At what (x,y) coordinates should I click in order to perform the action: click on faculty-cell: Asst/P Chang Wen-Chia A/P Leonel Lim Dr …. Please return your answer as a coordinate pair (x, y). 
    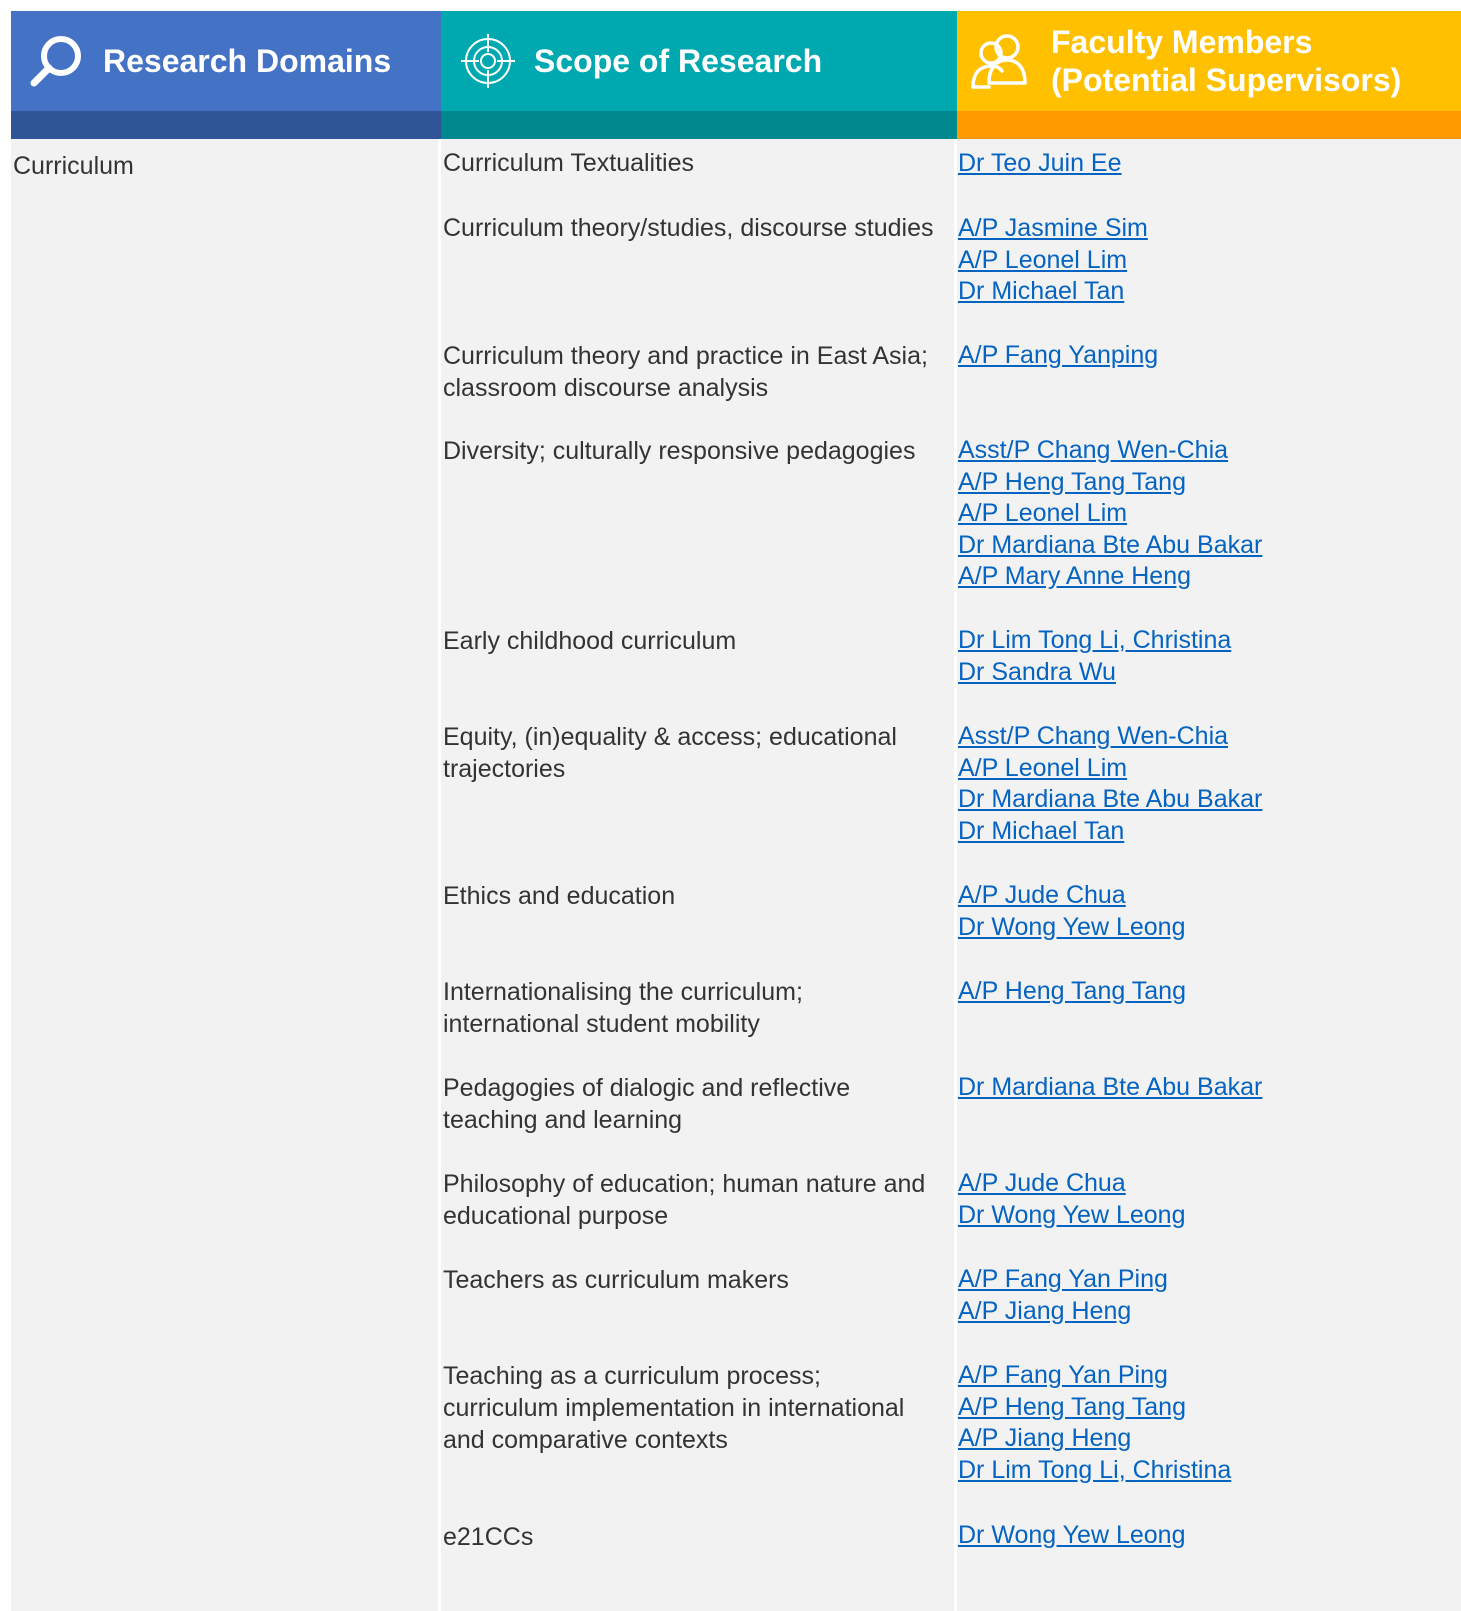
    Looking at the image, I should click on (1198, 784).